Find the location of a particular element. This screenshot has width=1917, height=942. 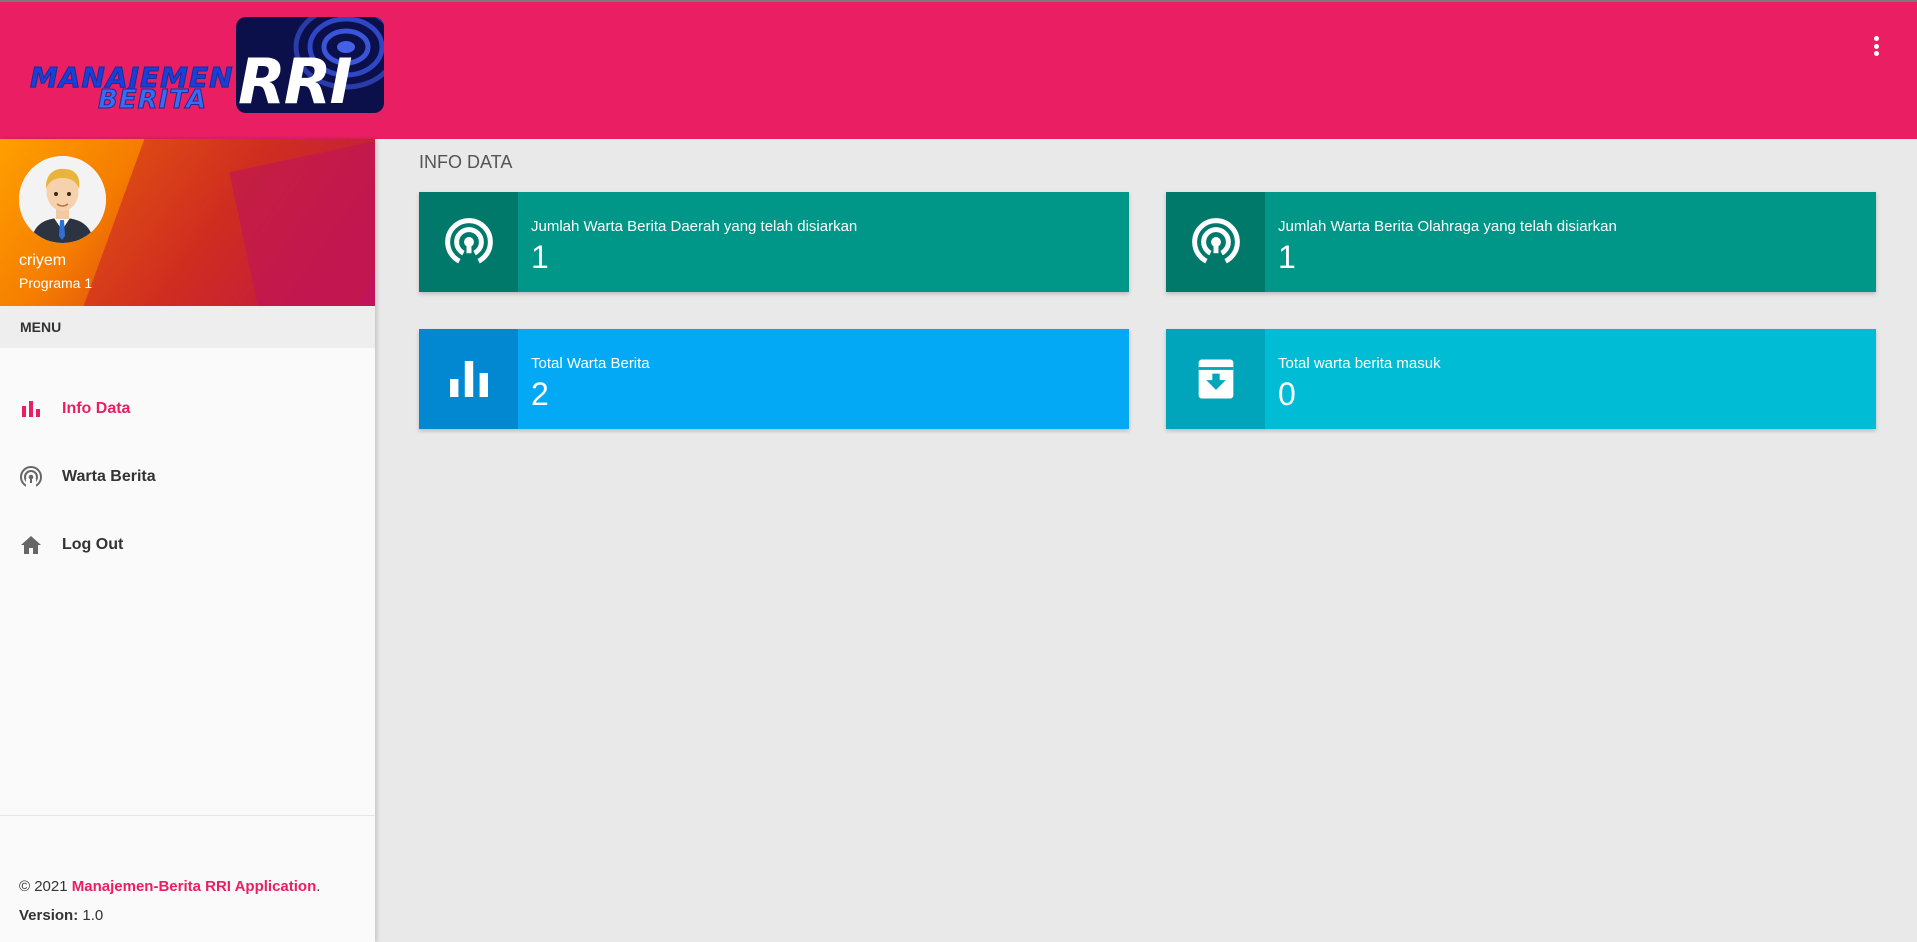

info-box-warta-masuk: Total warta berita masuk 0 is located at coordinates (1521, 379).